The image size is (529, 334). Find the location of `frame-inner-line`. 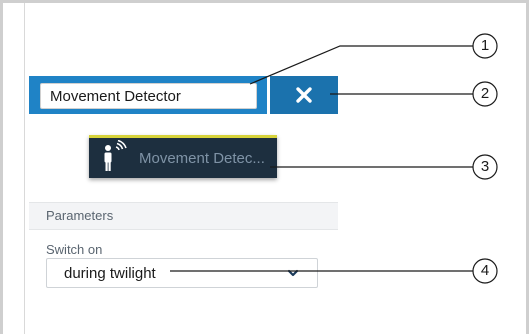

frame-inner-line is located at coordinates (24, 168).